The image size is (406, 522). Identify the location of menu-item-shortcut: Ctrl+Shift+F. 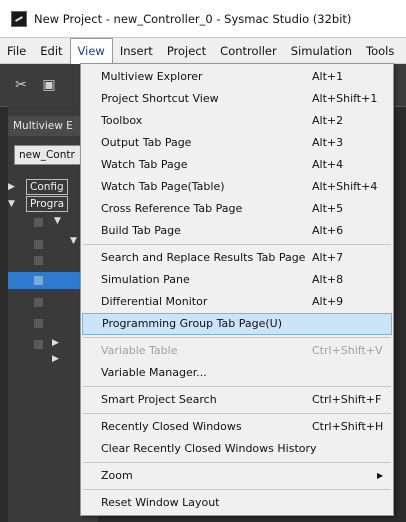
(347, 399).